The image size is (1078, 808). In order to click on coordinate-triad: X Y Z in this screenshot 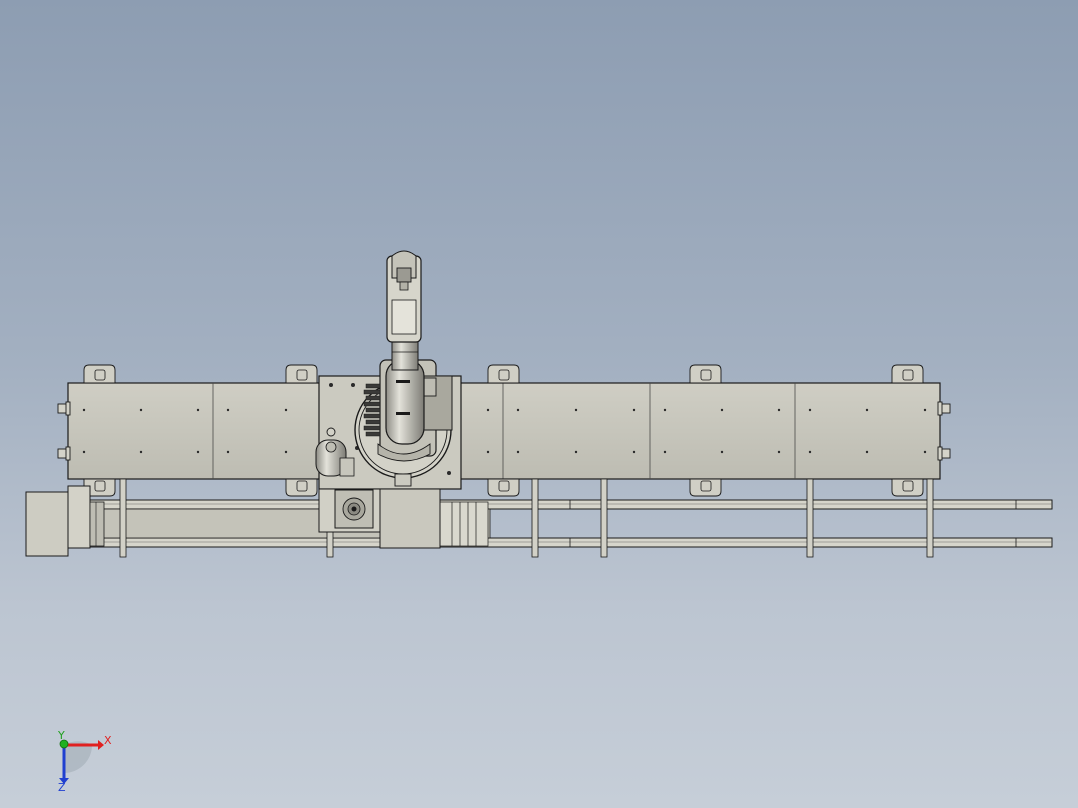, I will do `click(84, 761)`.